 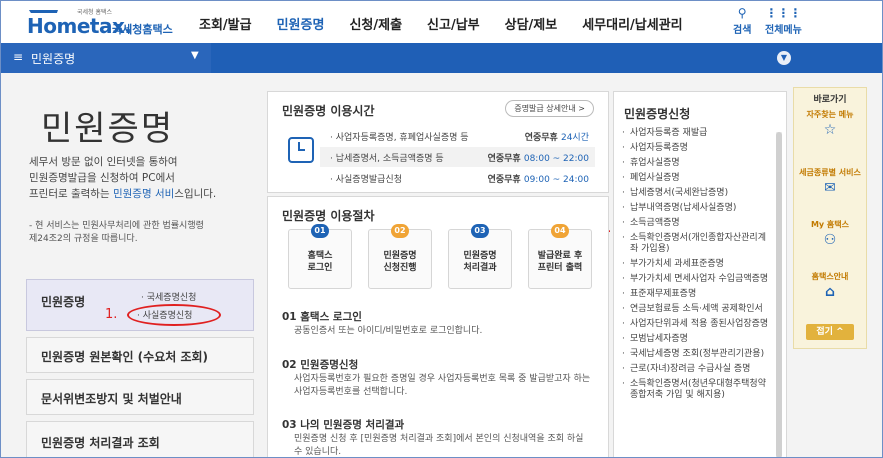 What do you see at coordinates (531, 23) in the screenshot?
I see `nav-item-consult: 상담/제보` at bounding box center [531, 23].